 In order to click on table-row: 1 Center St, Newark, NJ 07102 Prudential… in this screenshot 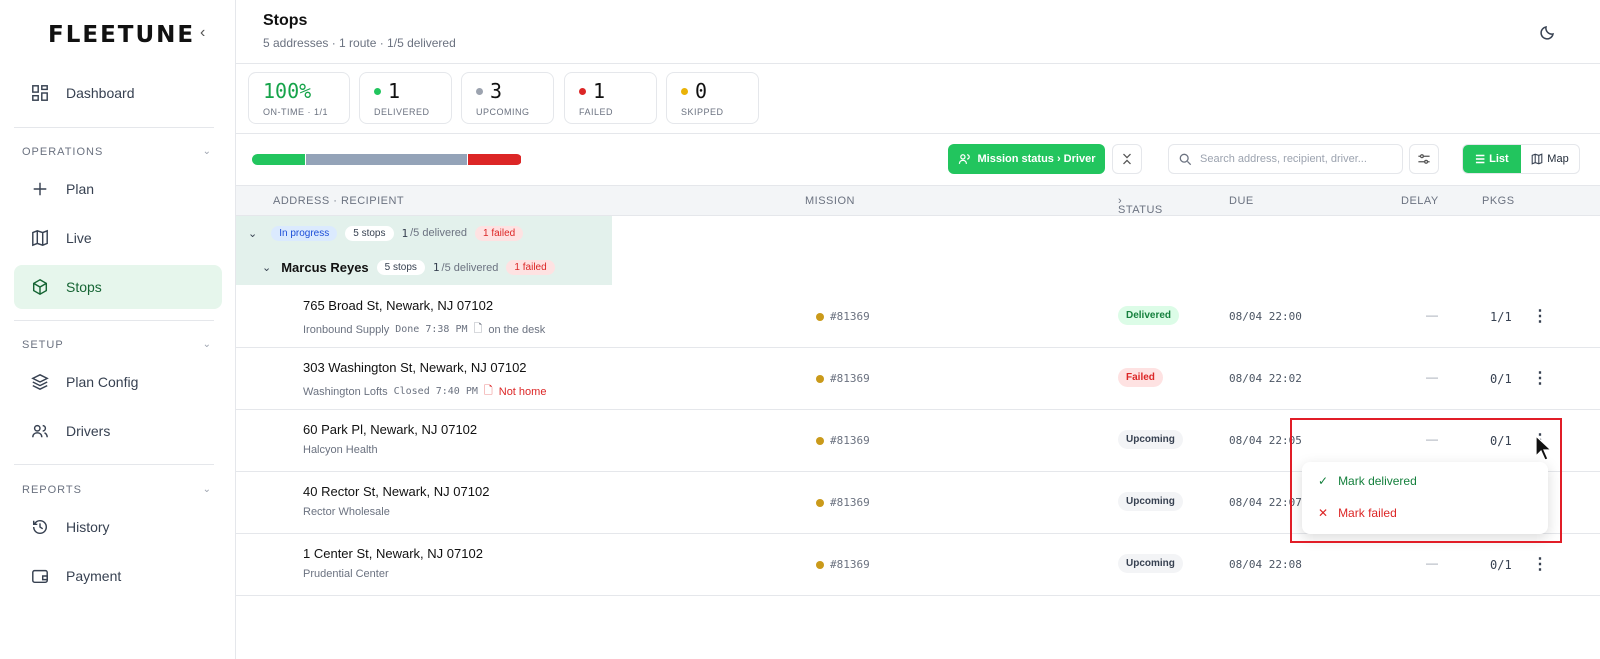, I will do `click(918, 565)`.